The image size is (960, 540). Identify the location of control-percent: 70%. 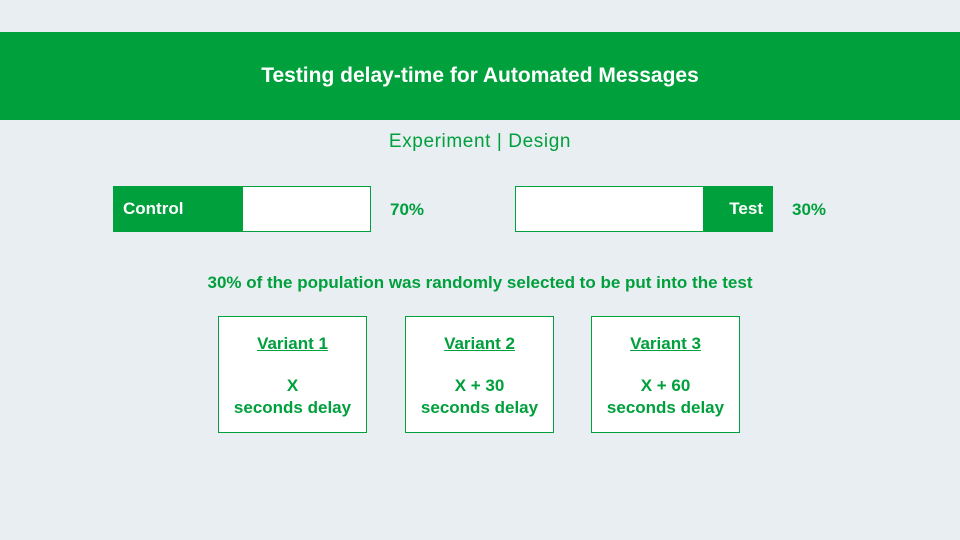
(407, 209).